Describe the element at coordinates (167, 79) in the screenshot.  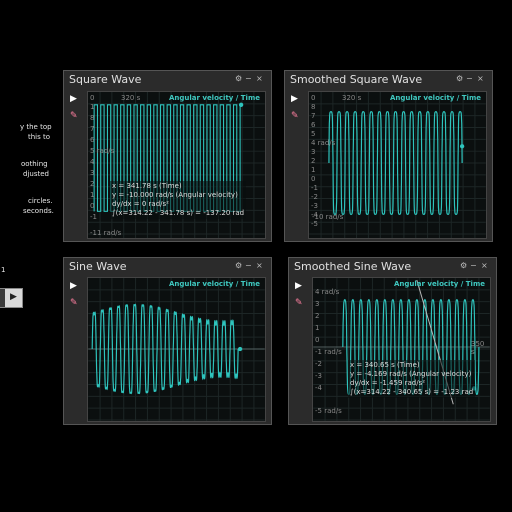
I see `square-wave-titlebar: Square Wave ⚙ − ×` at that location.